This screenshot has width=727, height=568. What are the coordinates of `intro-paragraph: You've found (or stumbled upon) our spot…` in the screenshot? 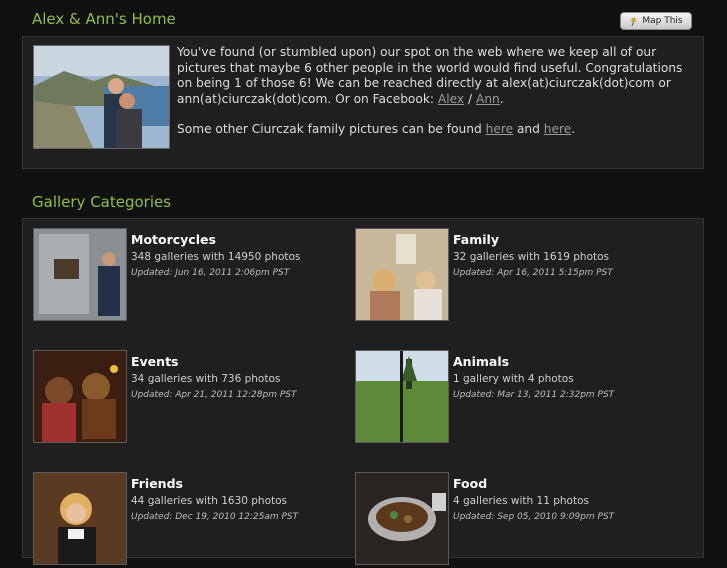 It's located at (432, 76).